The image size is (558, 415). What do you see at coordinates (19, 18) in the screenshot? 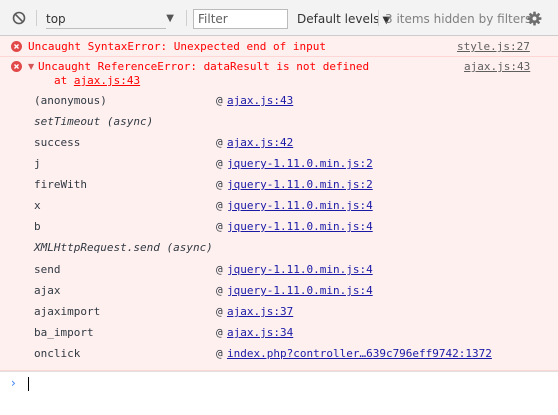
I see `clear-console-icon` at bounding box center [19, 18].